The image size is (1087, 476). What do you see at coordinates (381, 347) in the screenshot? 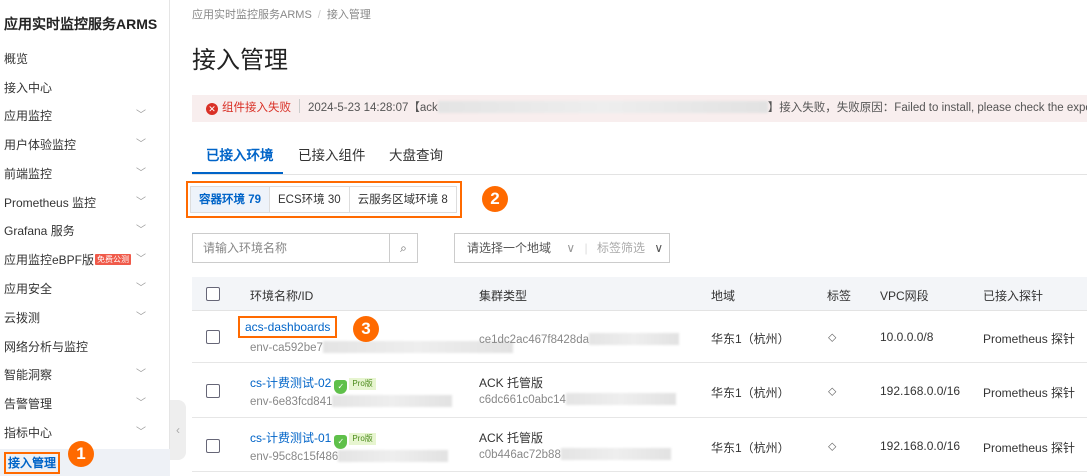
I see `env-id: env-ca592be7` at bounding box center [381, 347].